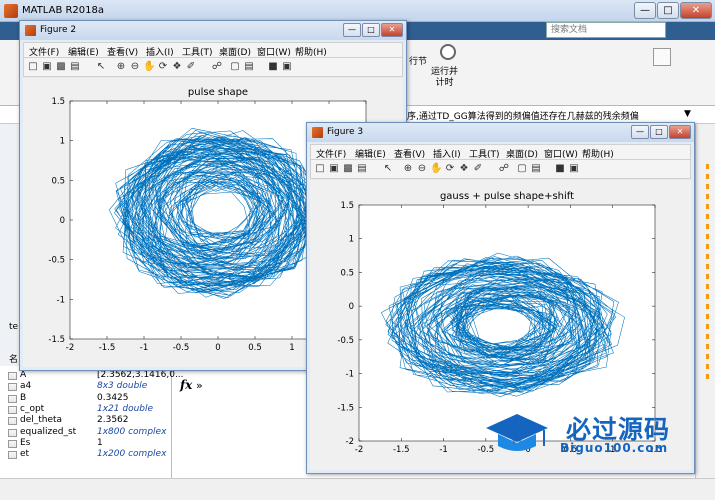  I want to click on workspace-row: equalized_st 1x800 complex, so click(86, 432).